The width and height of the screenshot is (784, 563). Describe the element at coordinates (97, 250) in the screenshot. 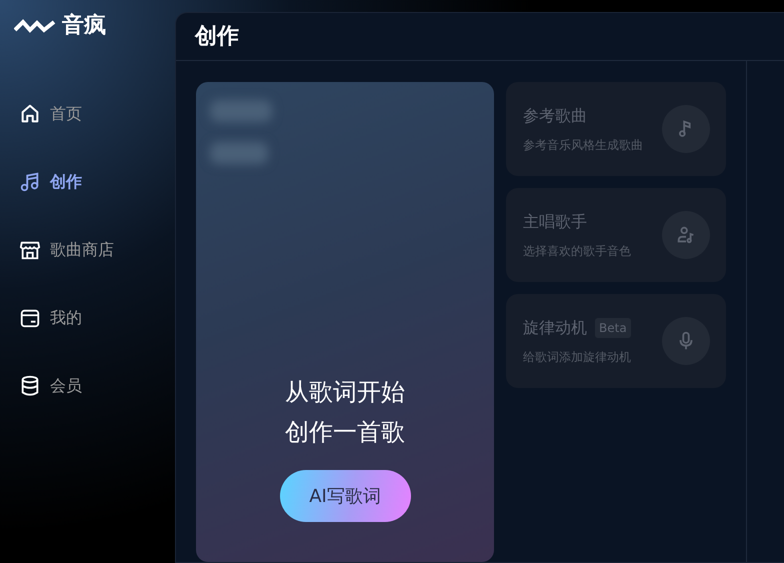

I see `nav-item: 歌曲商店` at that location.